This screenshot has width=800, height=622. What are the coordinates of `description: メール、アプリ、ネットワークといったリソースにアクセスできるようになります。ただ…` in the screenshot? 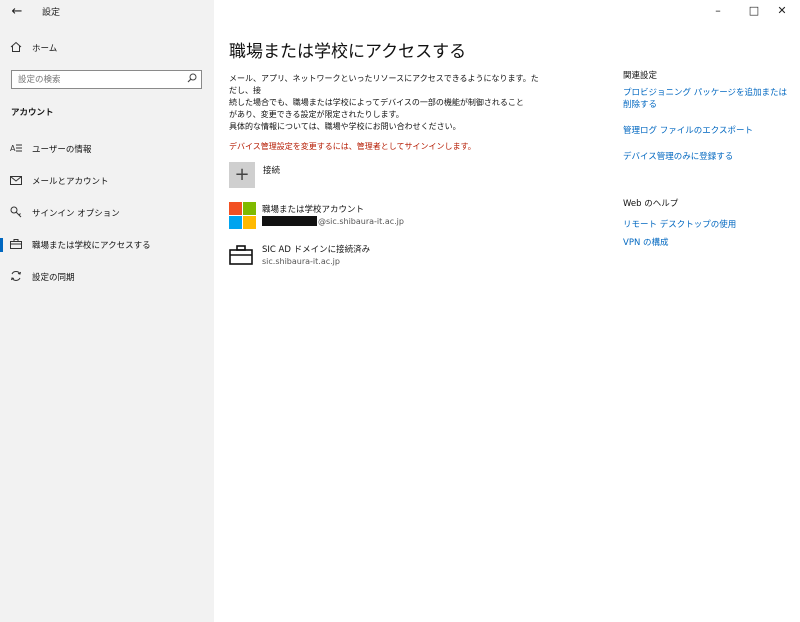 It's located at (384, 103).